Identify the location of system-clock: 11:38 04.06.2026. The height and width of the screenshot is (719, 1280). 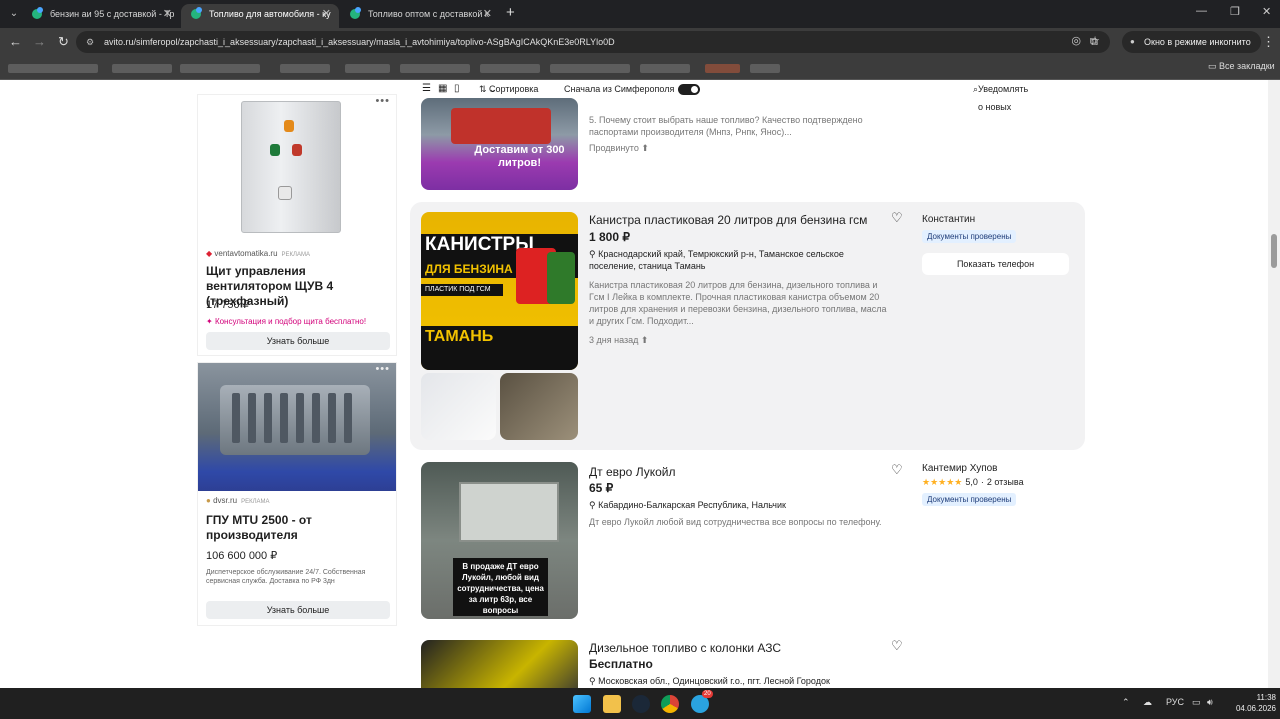
(1252, 703).